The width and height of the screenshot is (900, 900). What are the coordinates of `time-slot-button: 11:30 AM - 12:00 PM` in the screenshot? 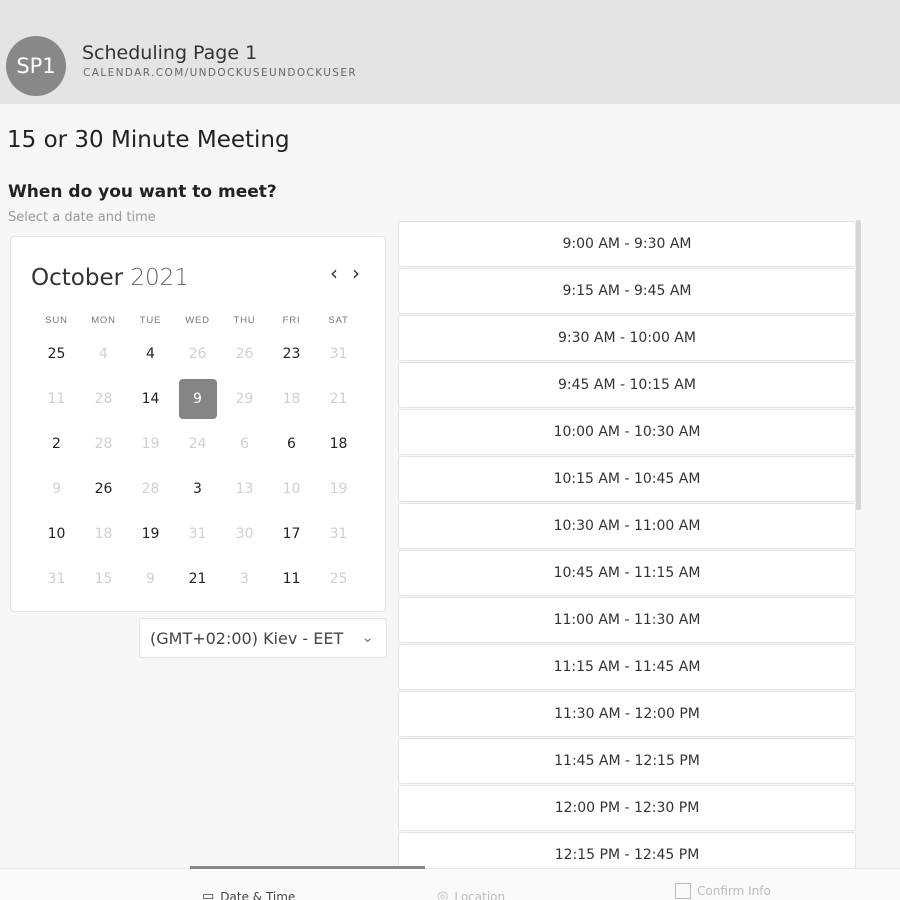 It's located at (627, 714).